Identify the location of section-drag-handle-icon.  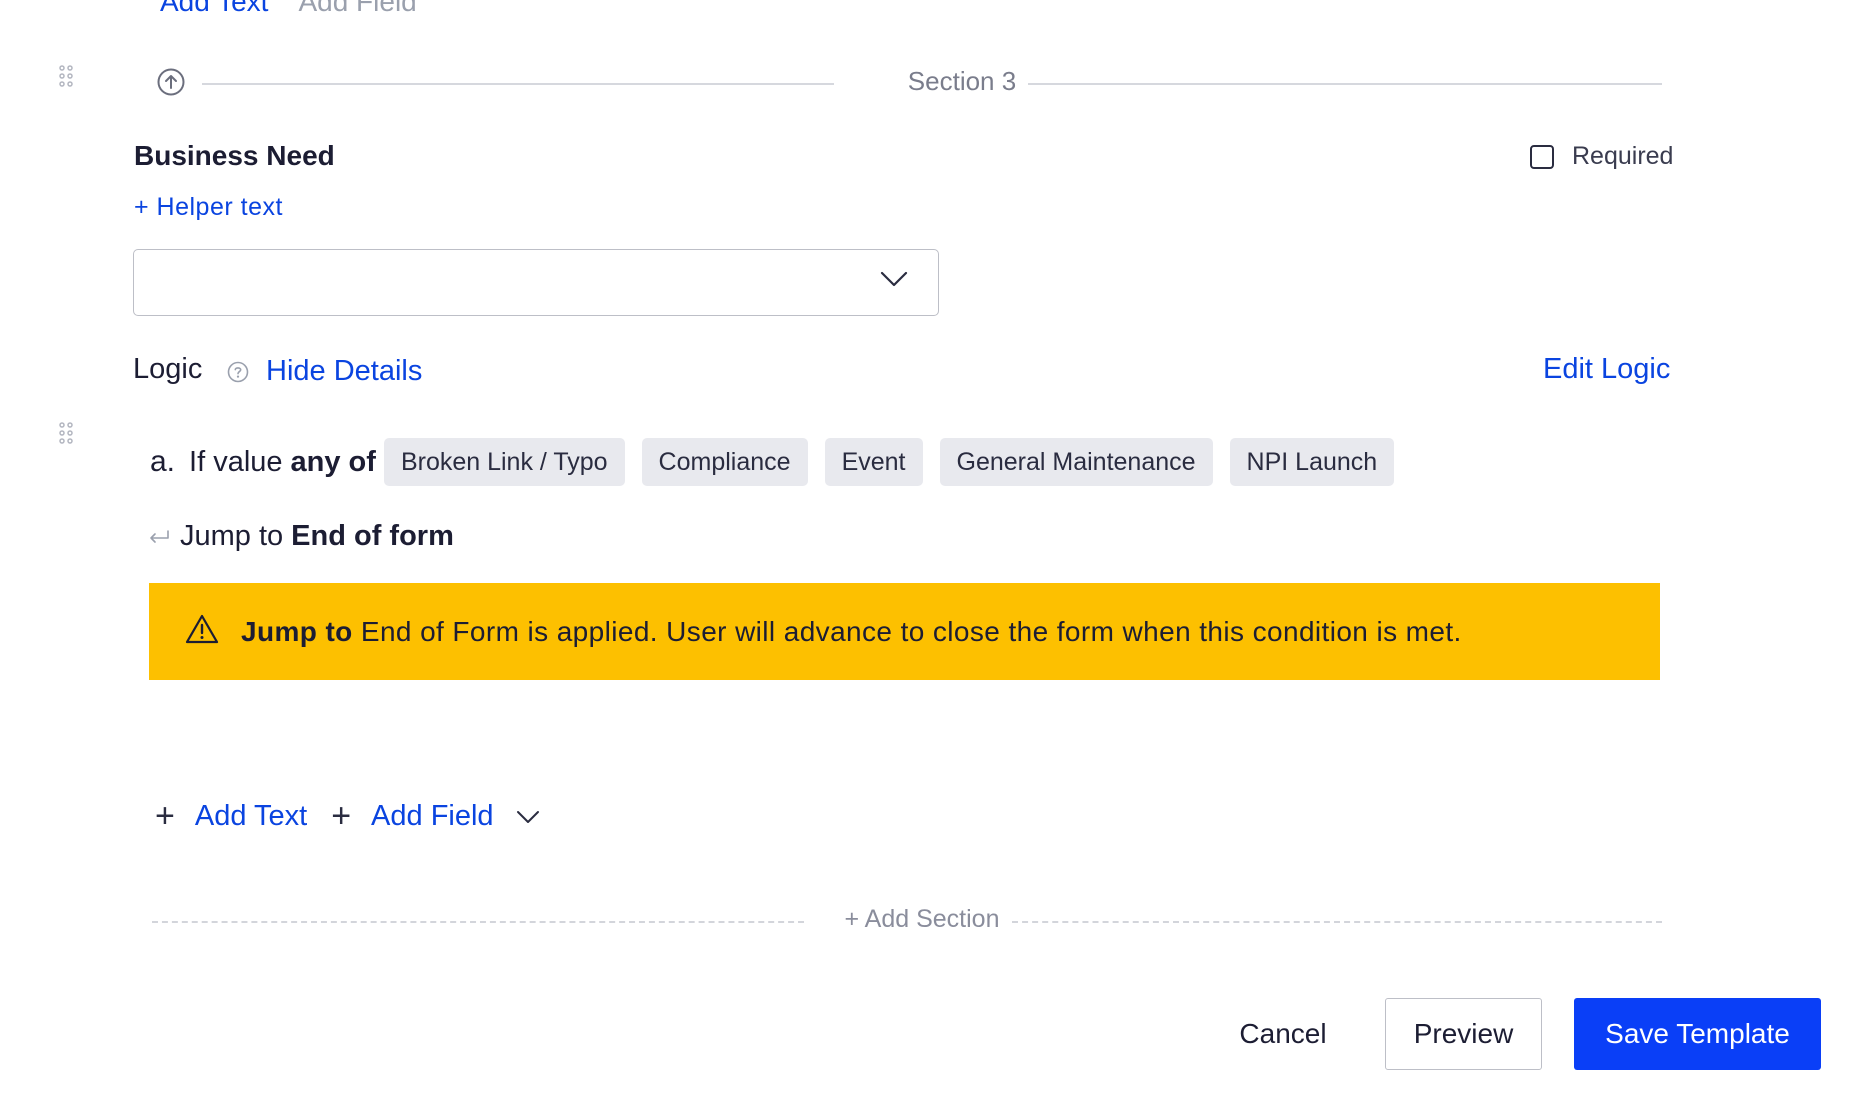
(66, 76).